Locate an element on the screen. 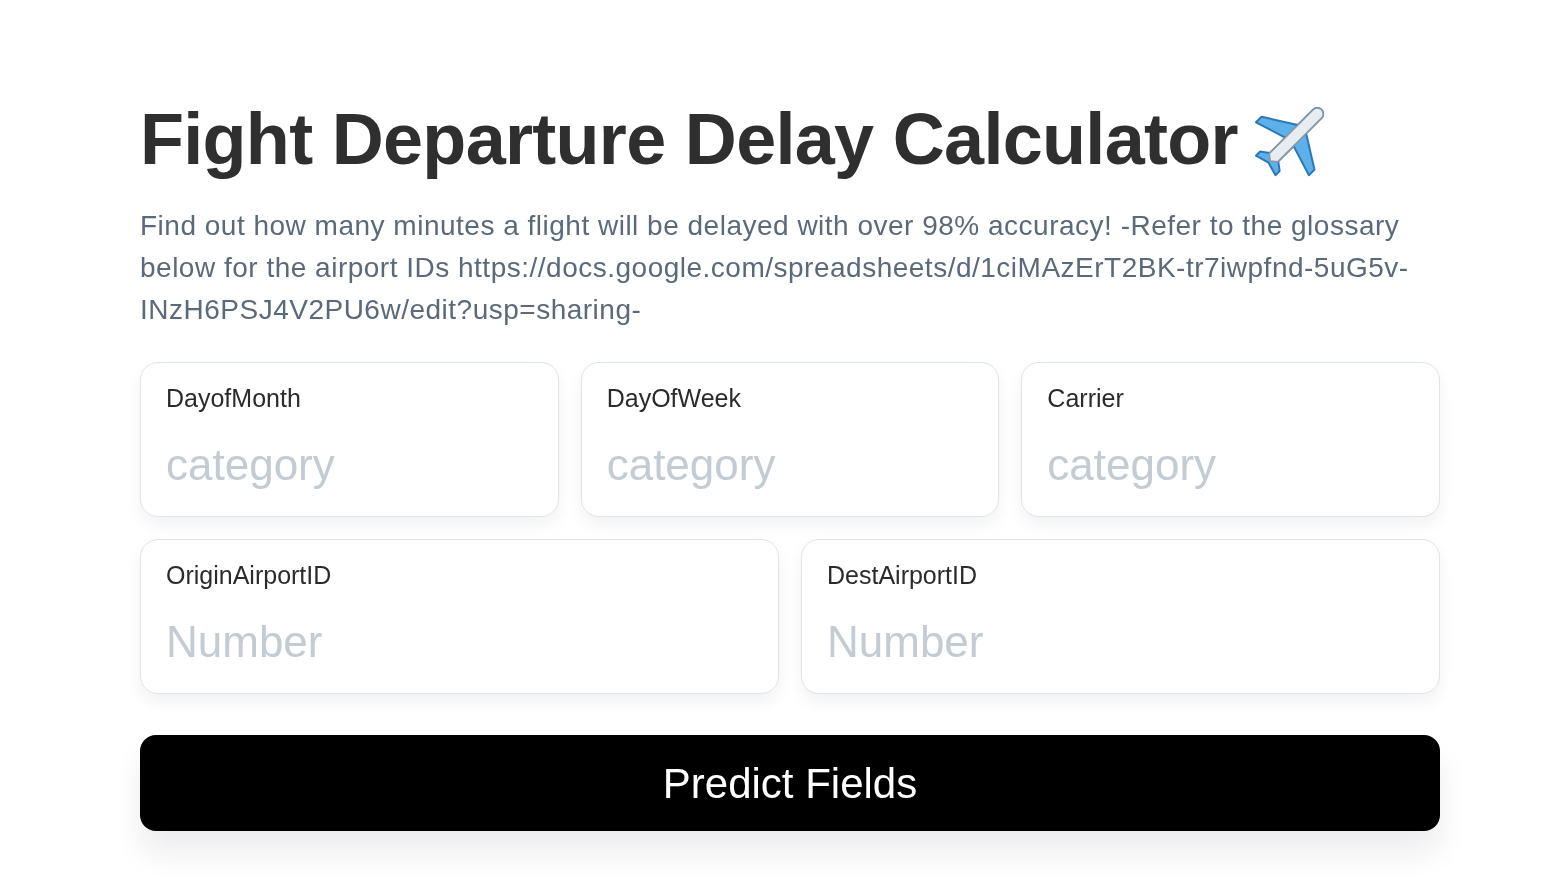  field-label: DayofMonth is located at coordinates (233, 398).